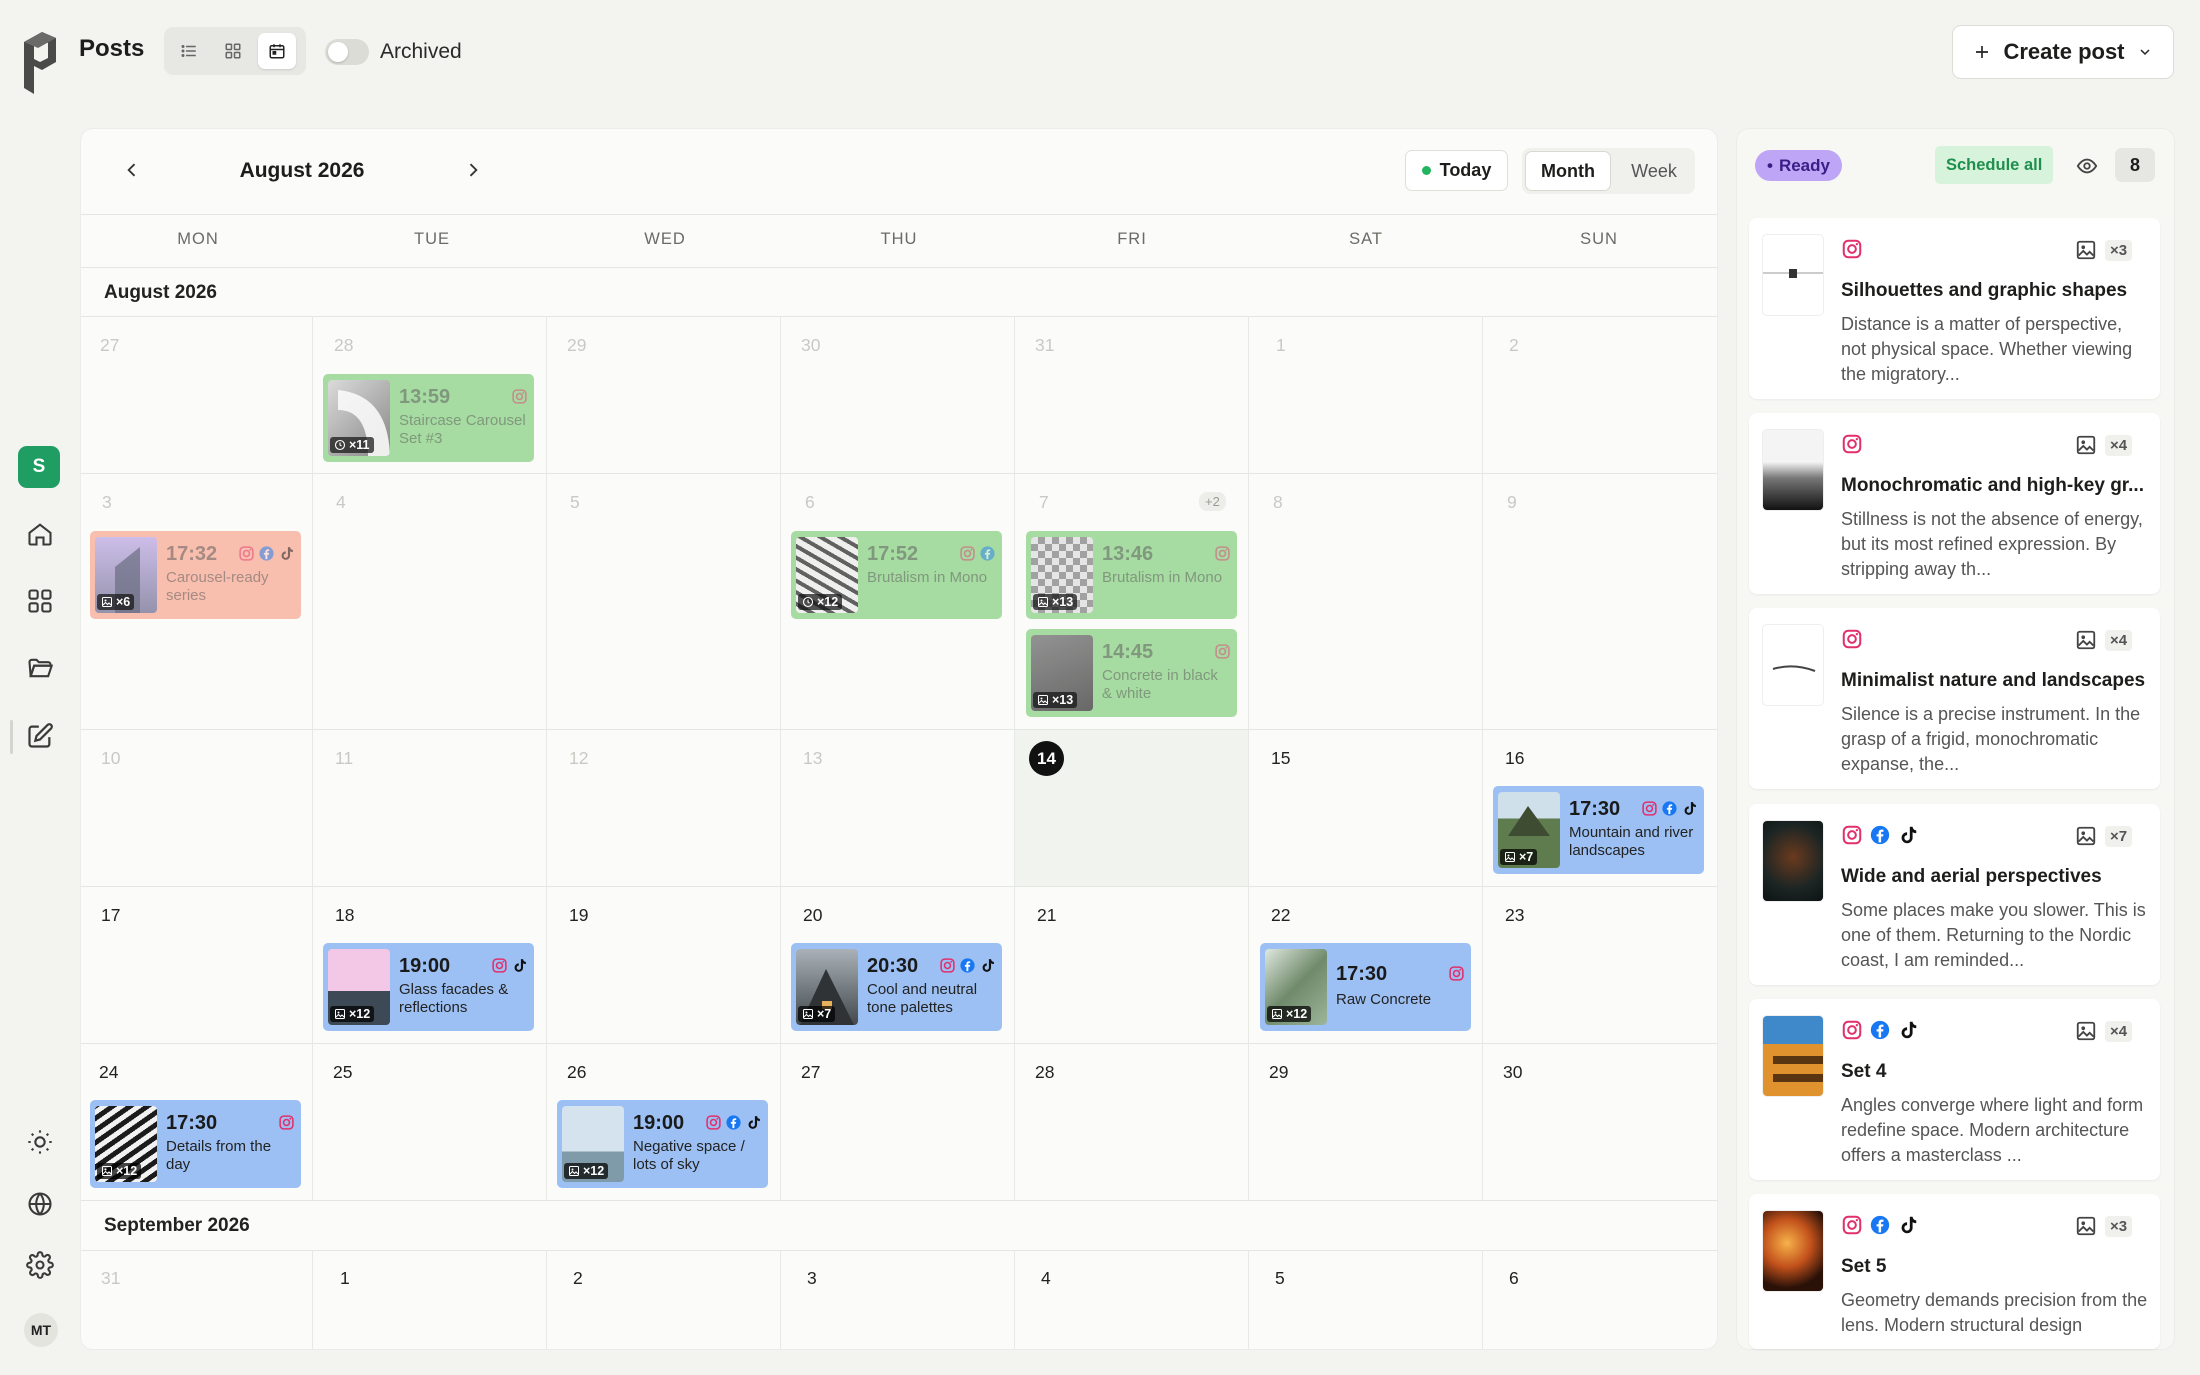 The image size is (2200, 1375). Describe the element at coordinates (473, 170) in the screenshot. I see `next-month-icon` at that location.